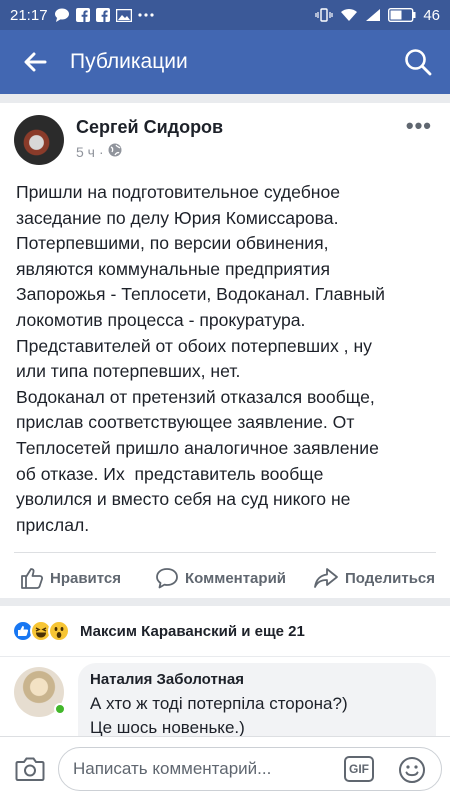  I want to click on thumbs-up-icon, so click(32, 578).